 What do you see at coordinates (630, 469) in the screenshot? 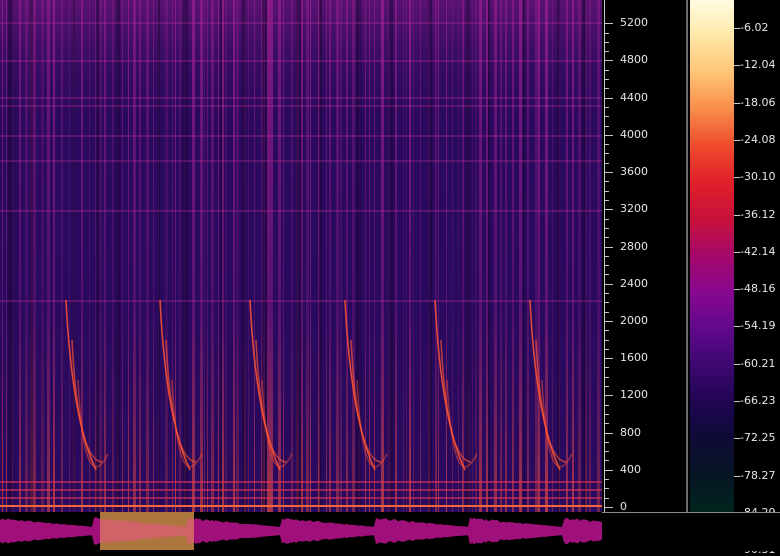
I see `frequency-label: 400` at bounding box center [630, 469].